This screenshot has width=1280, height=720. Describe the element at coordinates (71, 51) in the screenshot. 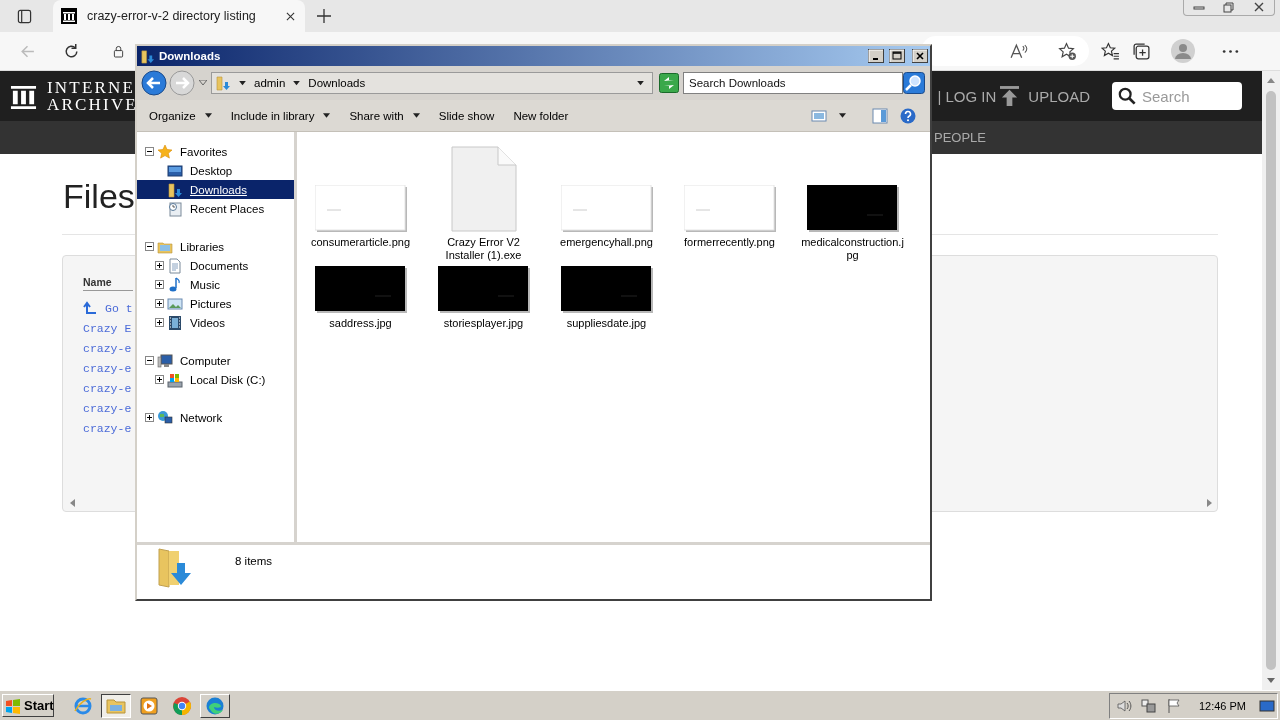

I see `reload-icon` at that location.